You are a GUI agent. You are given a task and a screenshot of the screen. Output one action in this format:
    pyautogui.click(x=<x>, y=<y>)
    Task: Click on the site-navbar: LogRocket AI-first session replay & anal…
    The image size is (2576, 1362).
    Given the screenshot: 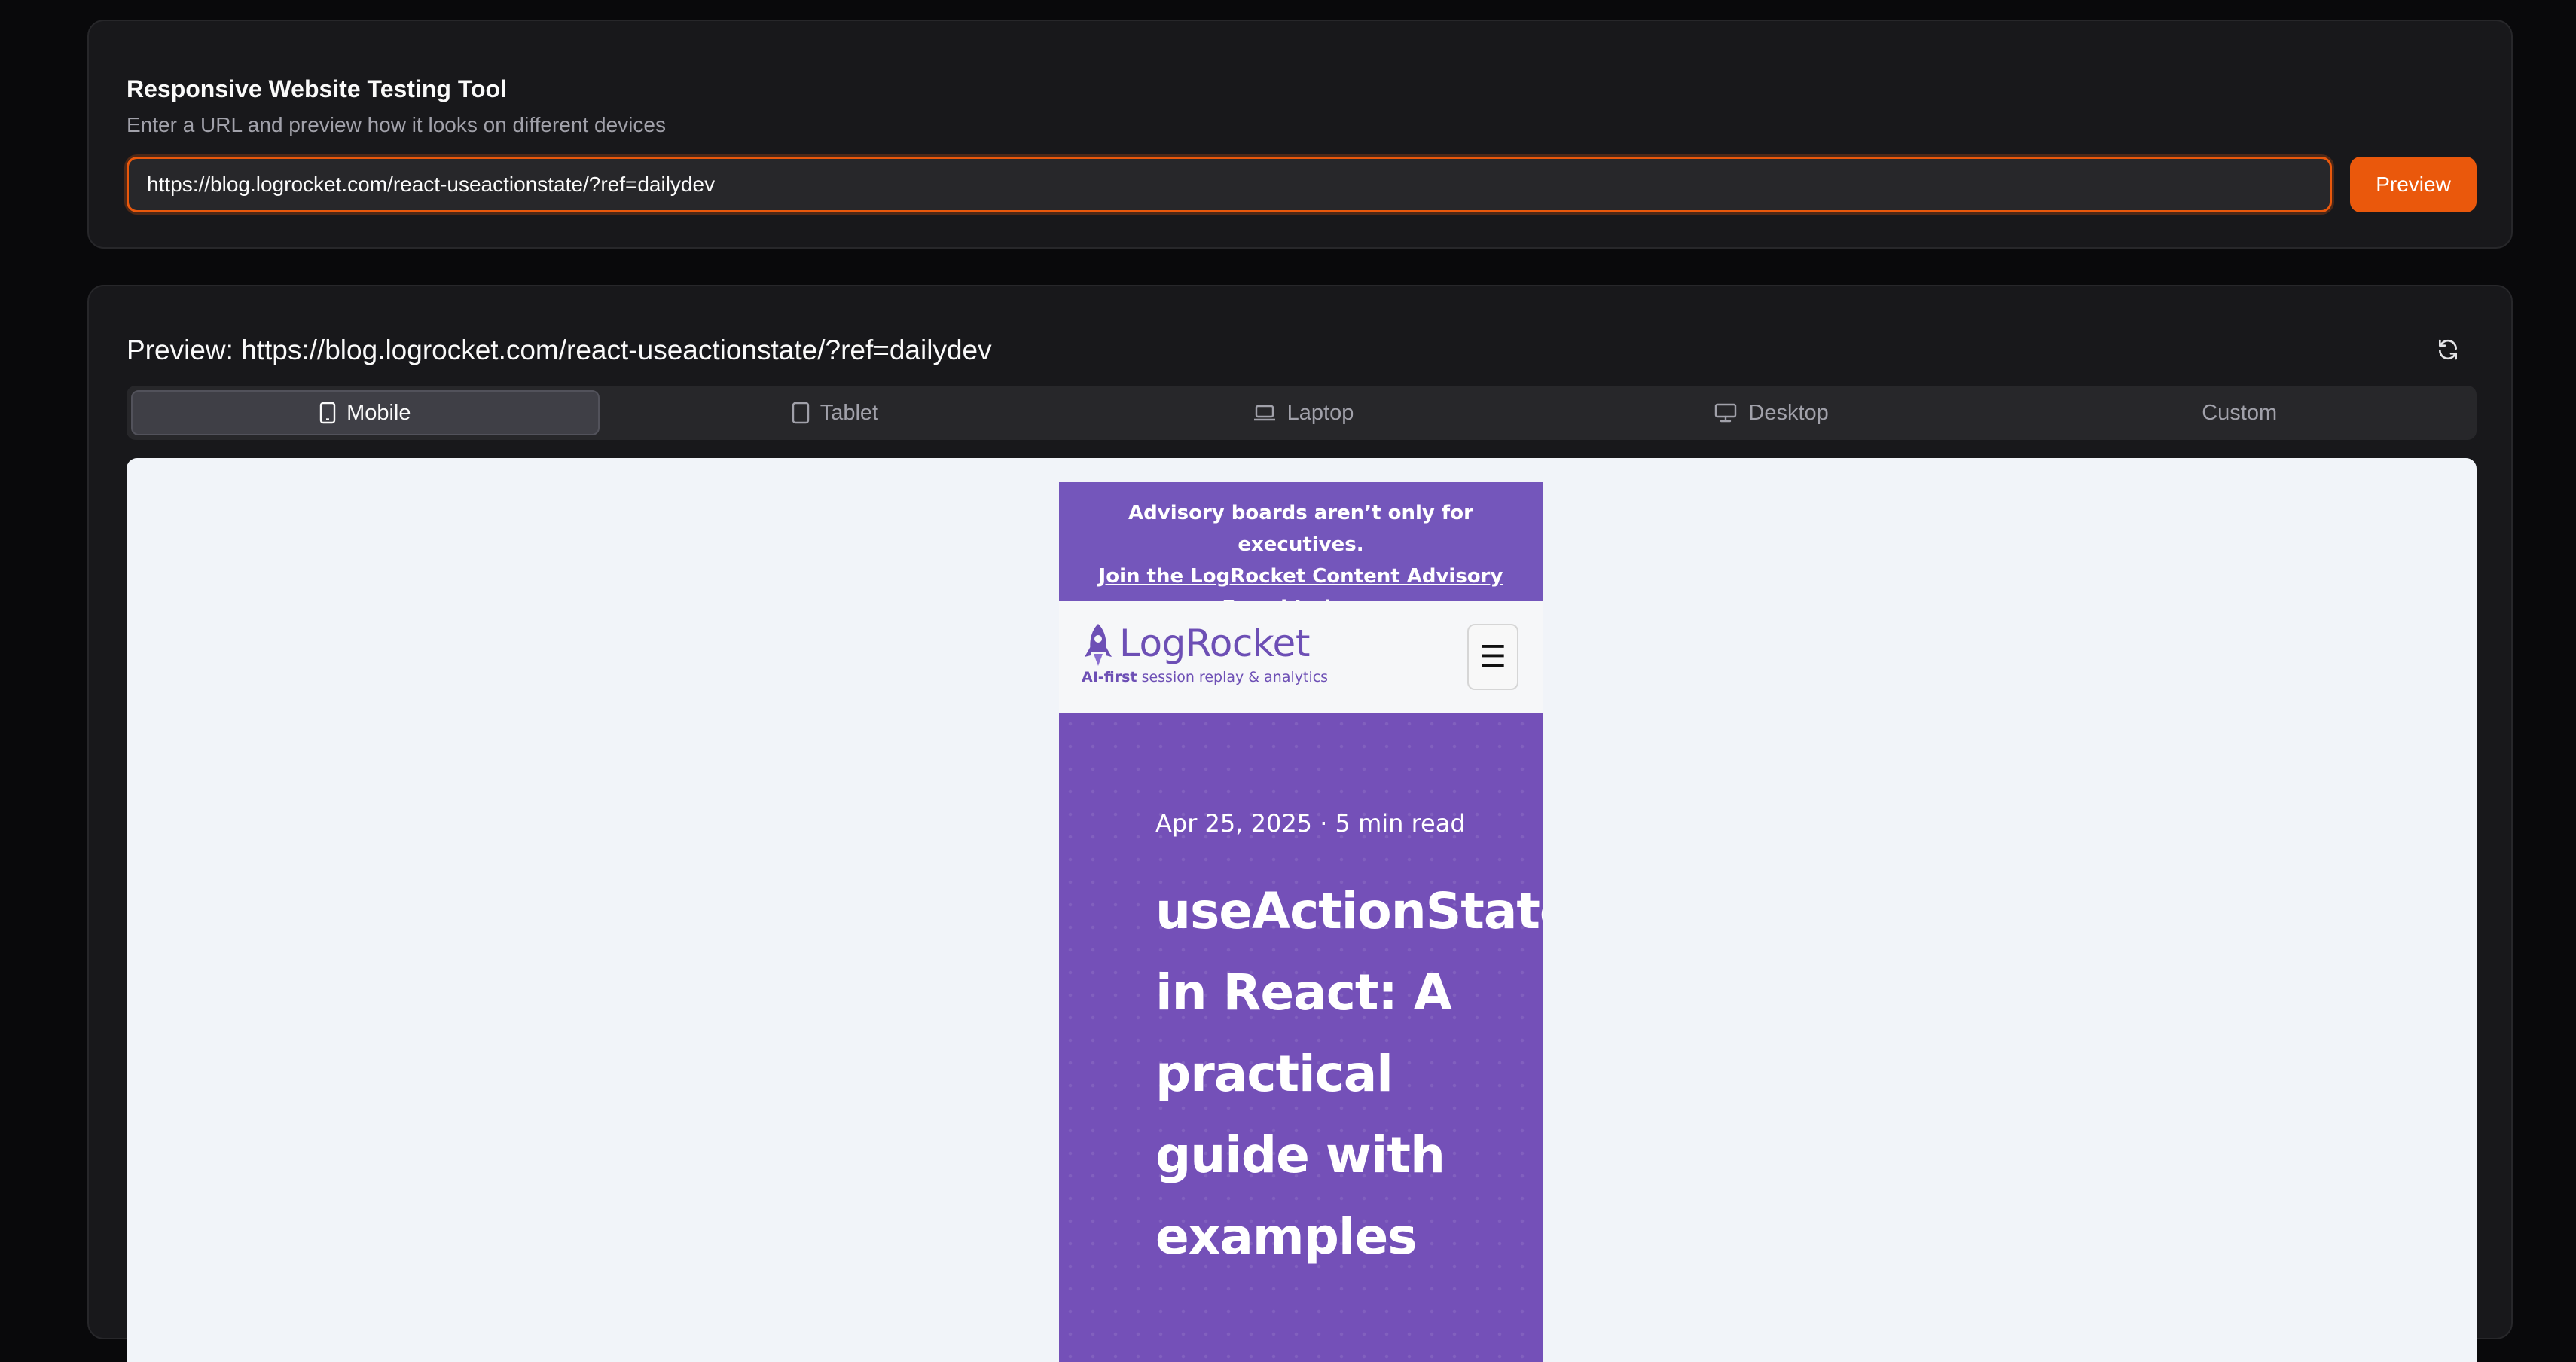 What is the action you would take?
    pyautogui.click(x=1301, y=657)
    